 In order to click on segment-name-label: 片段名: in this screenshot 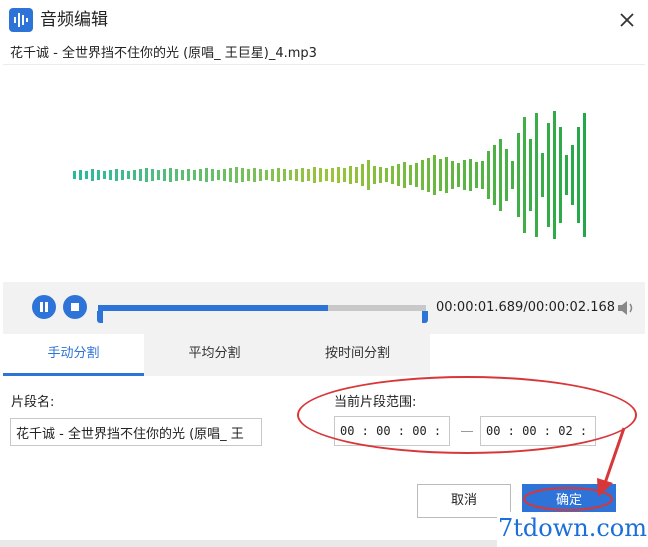, I will do `click(33, 402)`.